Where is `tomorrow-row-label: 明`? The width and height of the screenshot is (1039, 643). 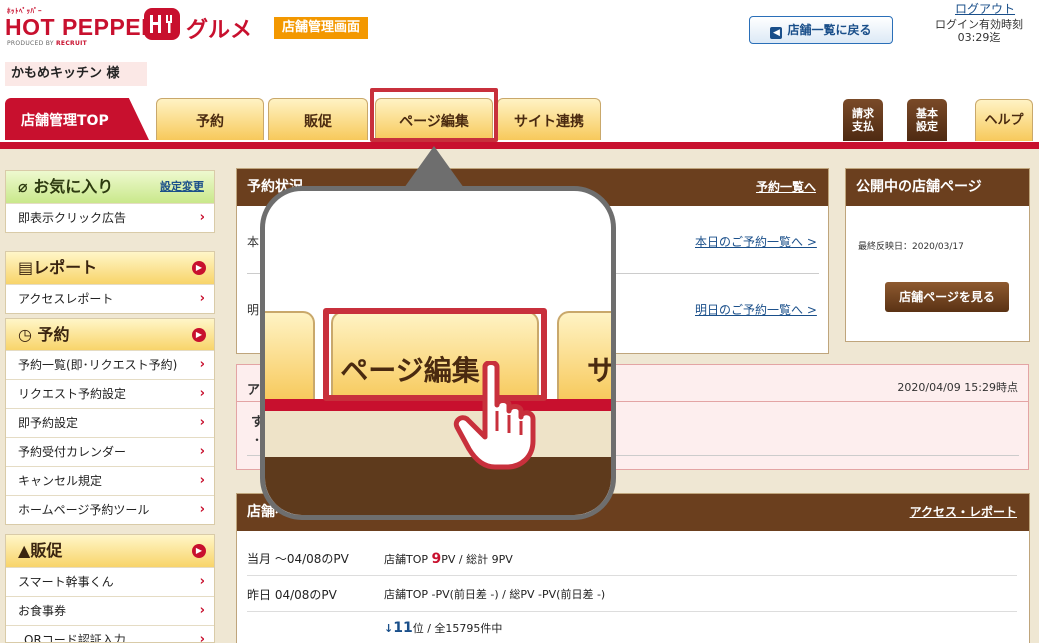 tomorrow-row-label: 明 is located at coordinates (253, 310).